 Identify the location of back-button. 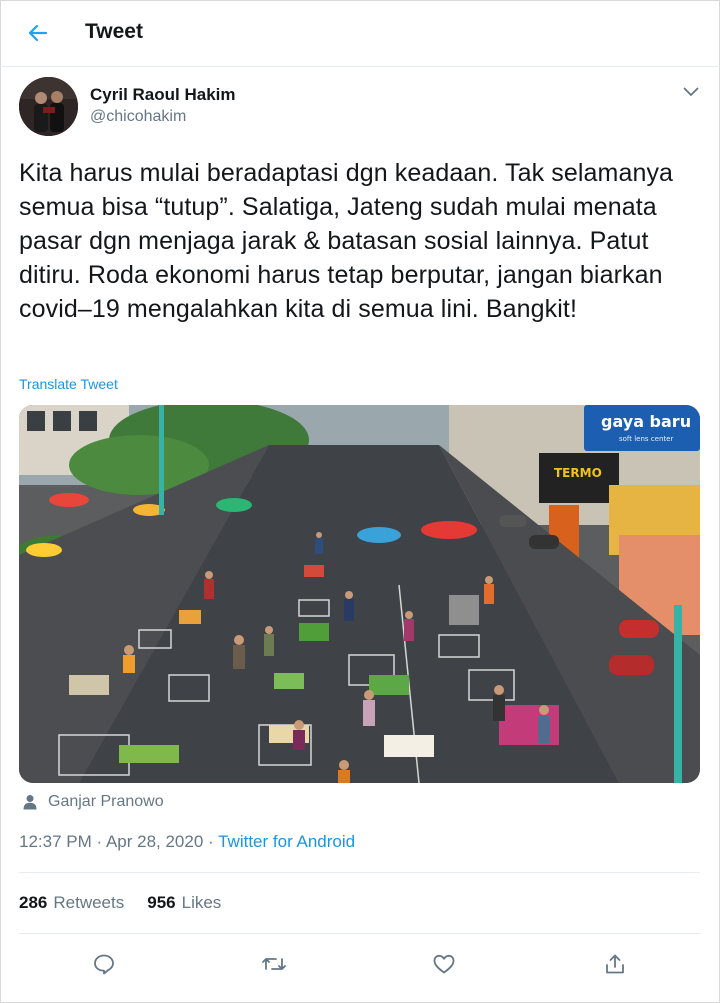
(38, 33).